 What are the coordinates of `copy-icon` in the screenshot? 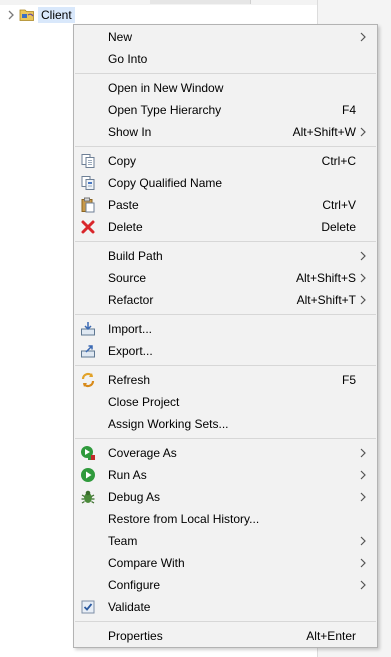 It's located at (88, 161).